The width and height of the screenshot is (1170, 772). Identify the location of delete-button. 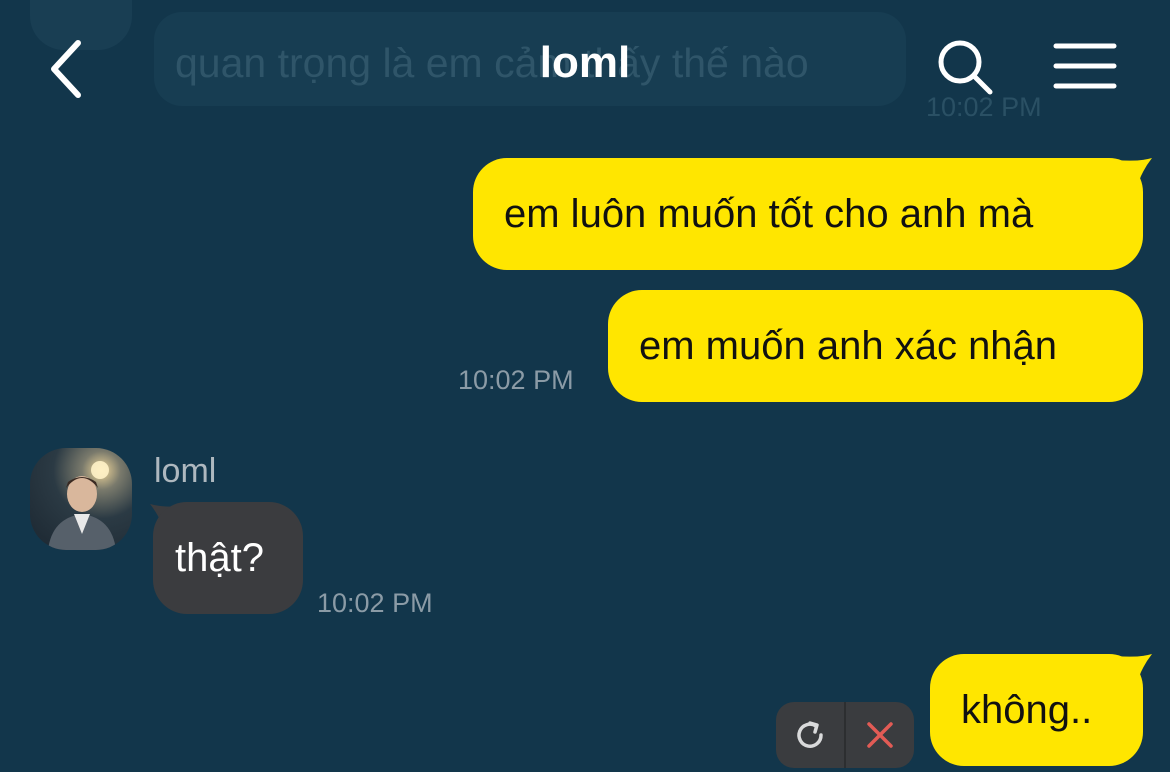
(880, 735).